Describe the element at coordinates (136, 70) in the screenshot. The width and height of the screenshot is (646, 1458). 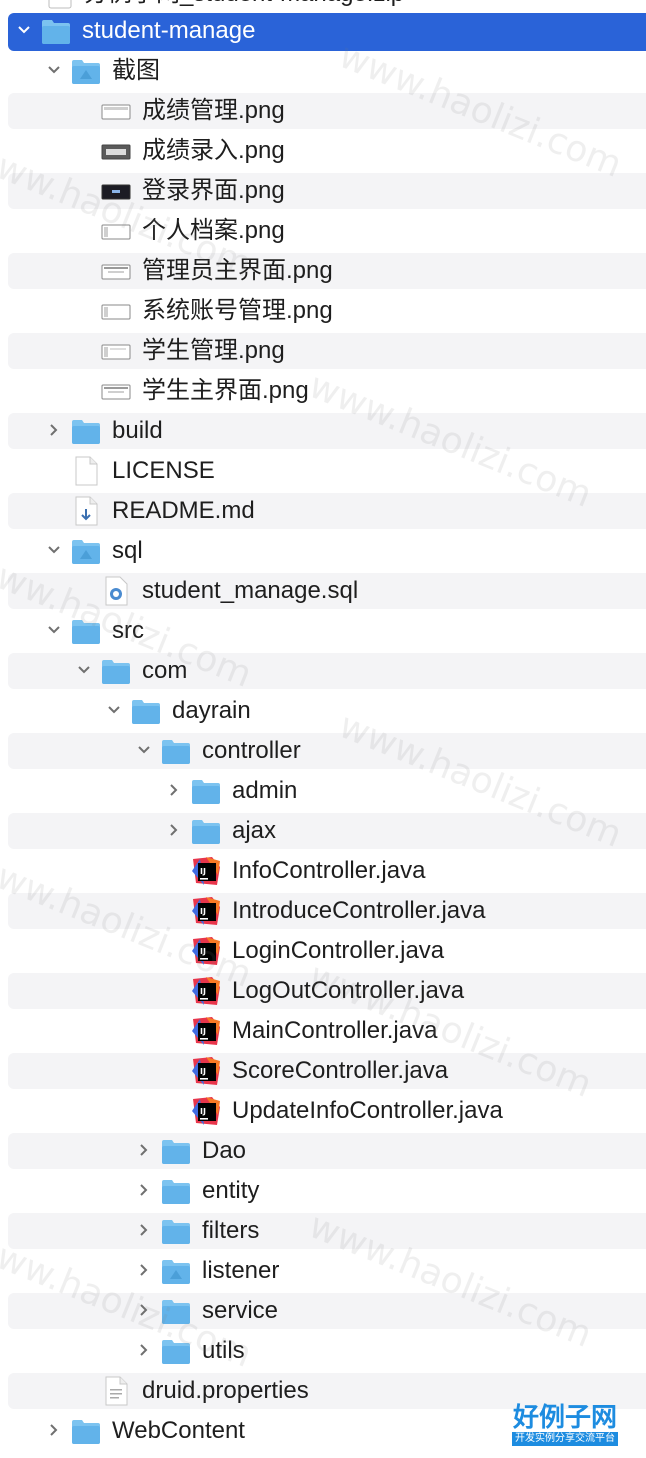
I see `tree-row-label: 截图` at that location.